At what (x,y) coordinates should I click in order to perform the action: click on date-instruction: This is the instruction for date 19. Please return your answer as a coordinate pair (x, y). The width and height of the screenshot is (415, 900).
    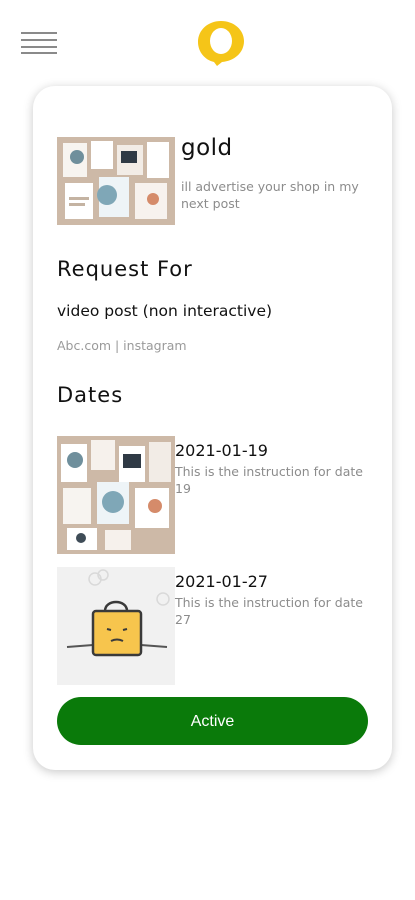
    Looking at the image, I should click on (269, 480).